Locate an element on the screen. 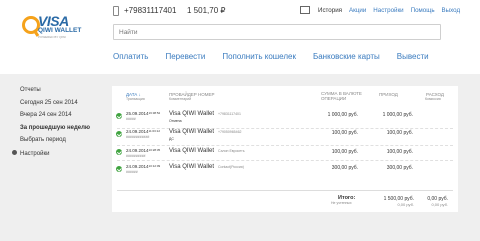 The image size is (480, 241). row-txn: ##### is located at coordinates (131, 119).